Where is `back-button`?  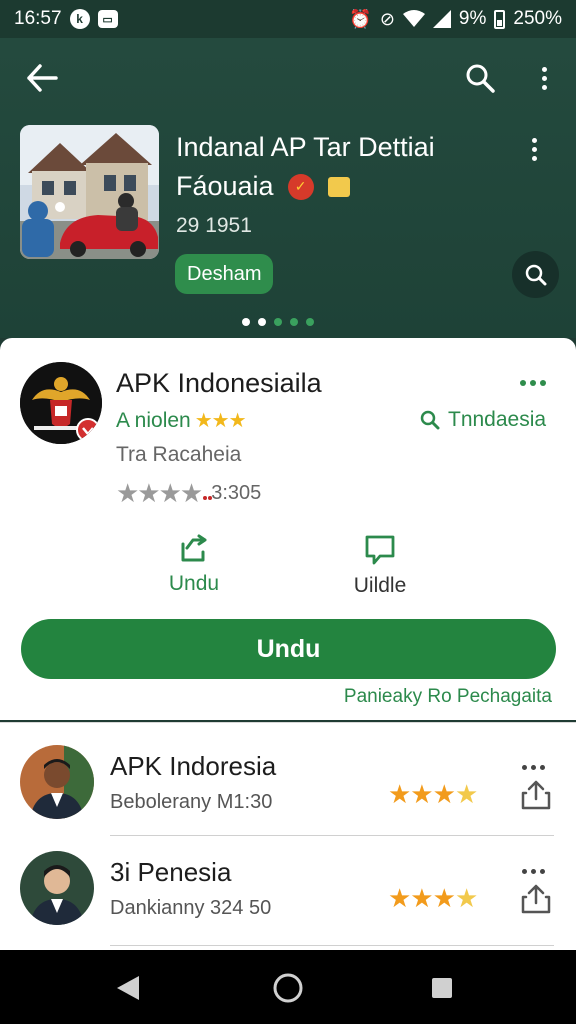
back-button is located at coordinates (42, 78).